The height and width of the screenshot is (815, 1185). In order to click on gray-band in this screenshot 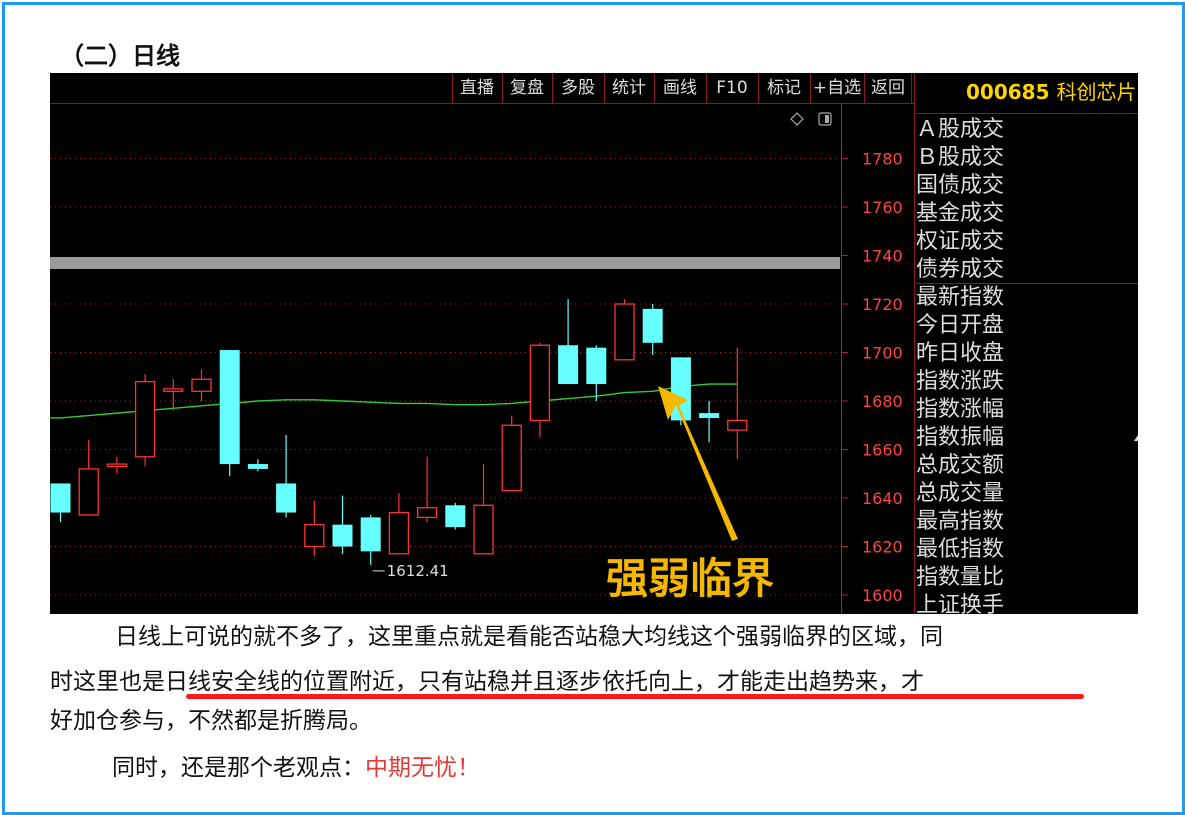, I will do `click(445, 263)`.